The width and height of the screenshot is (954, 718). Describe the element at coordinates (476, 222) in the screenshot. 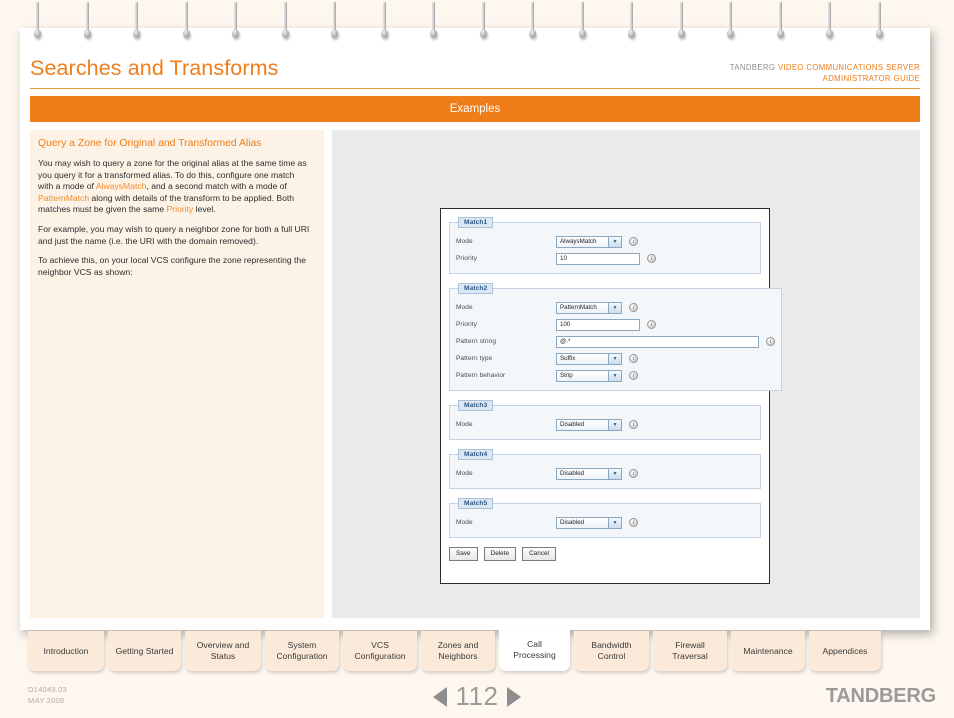

I see `match-group-legend: Match1` at that location.